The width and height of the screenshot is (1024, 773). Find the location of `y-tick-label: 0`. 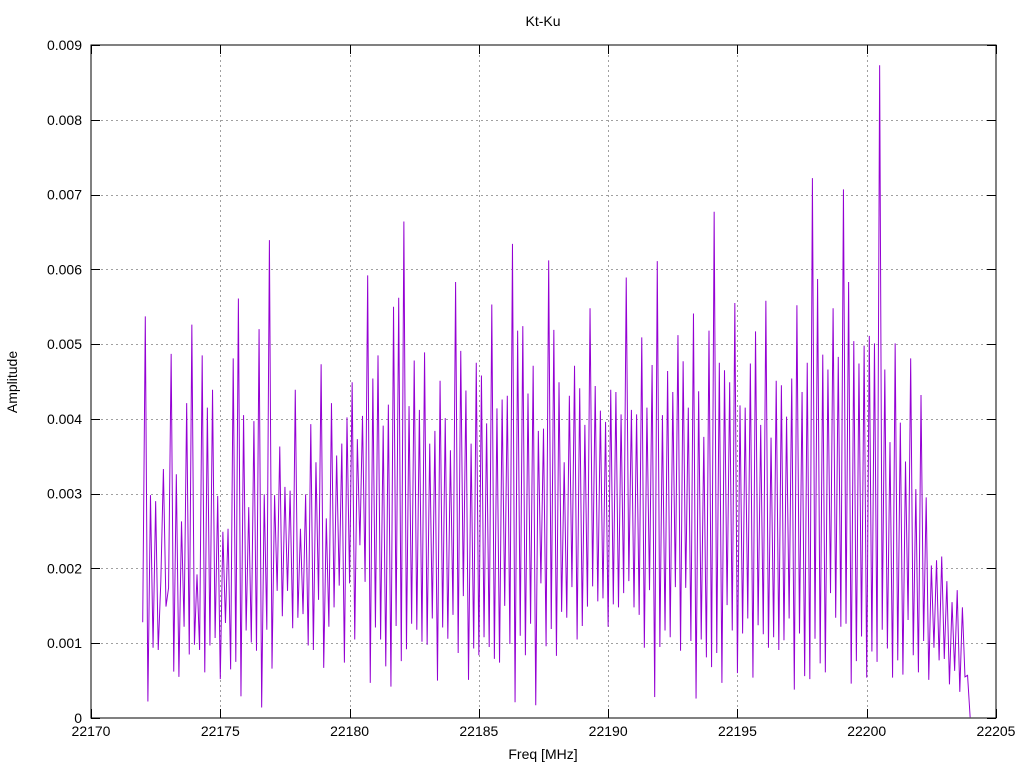

y-tick-label: 0 is located at coordinates (78, 718).